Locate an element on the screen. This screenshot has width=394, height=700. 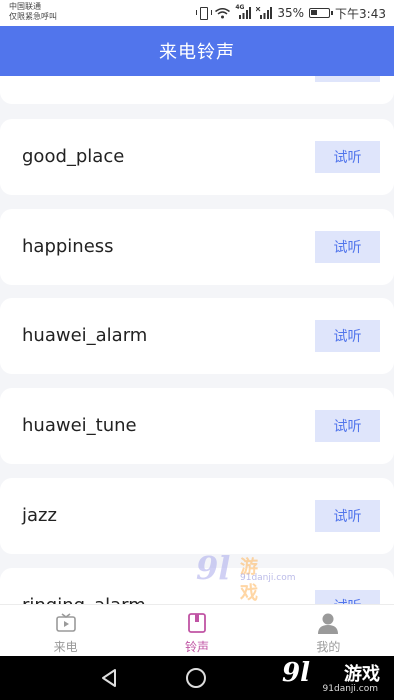
signal-4g-icon: 4G is located at coordinates (243, 11).